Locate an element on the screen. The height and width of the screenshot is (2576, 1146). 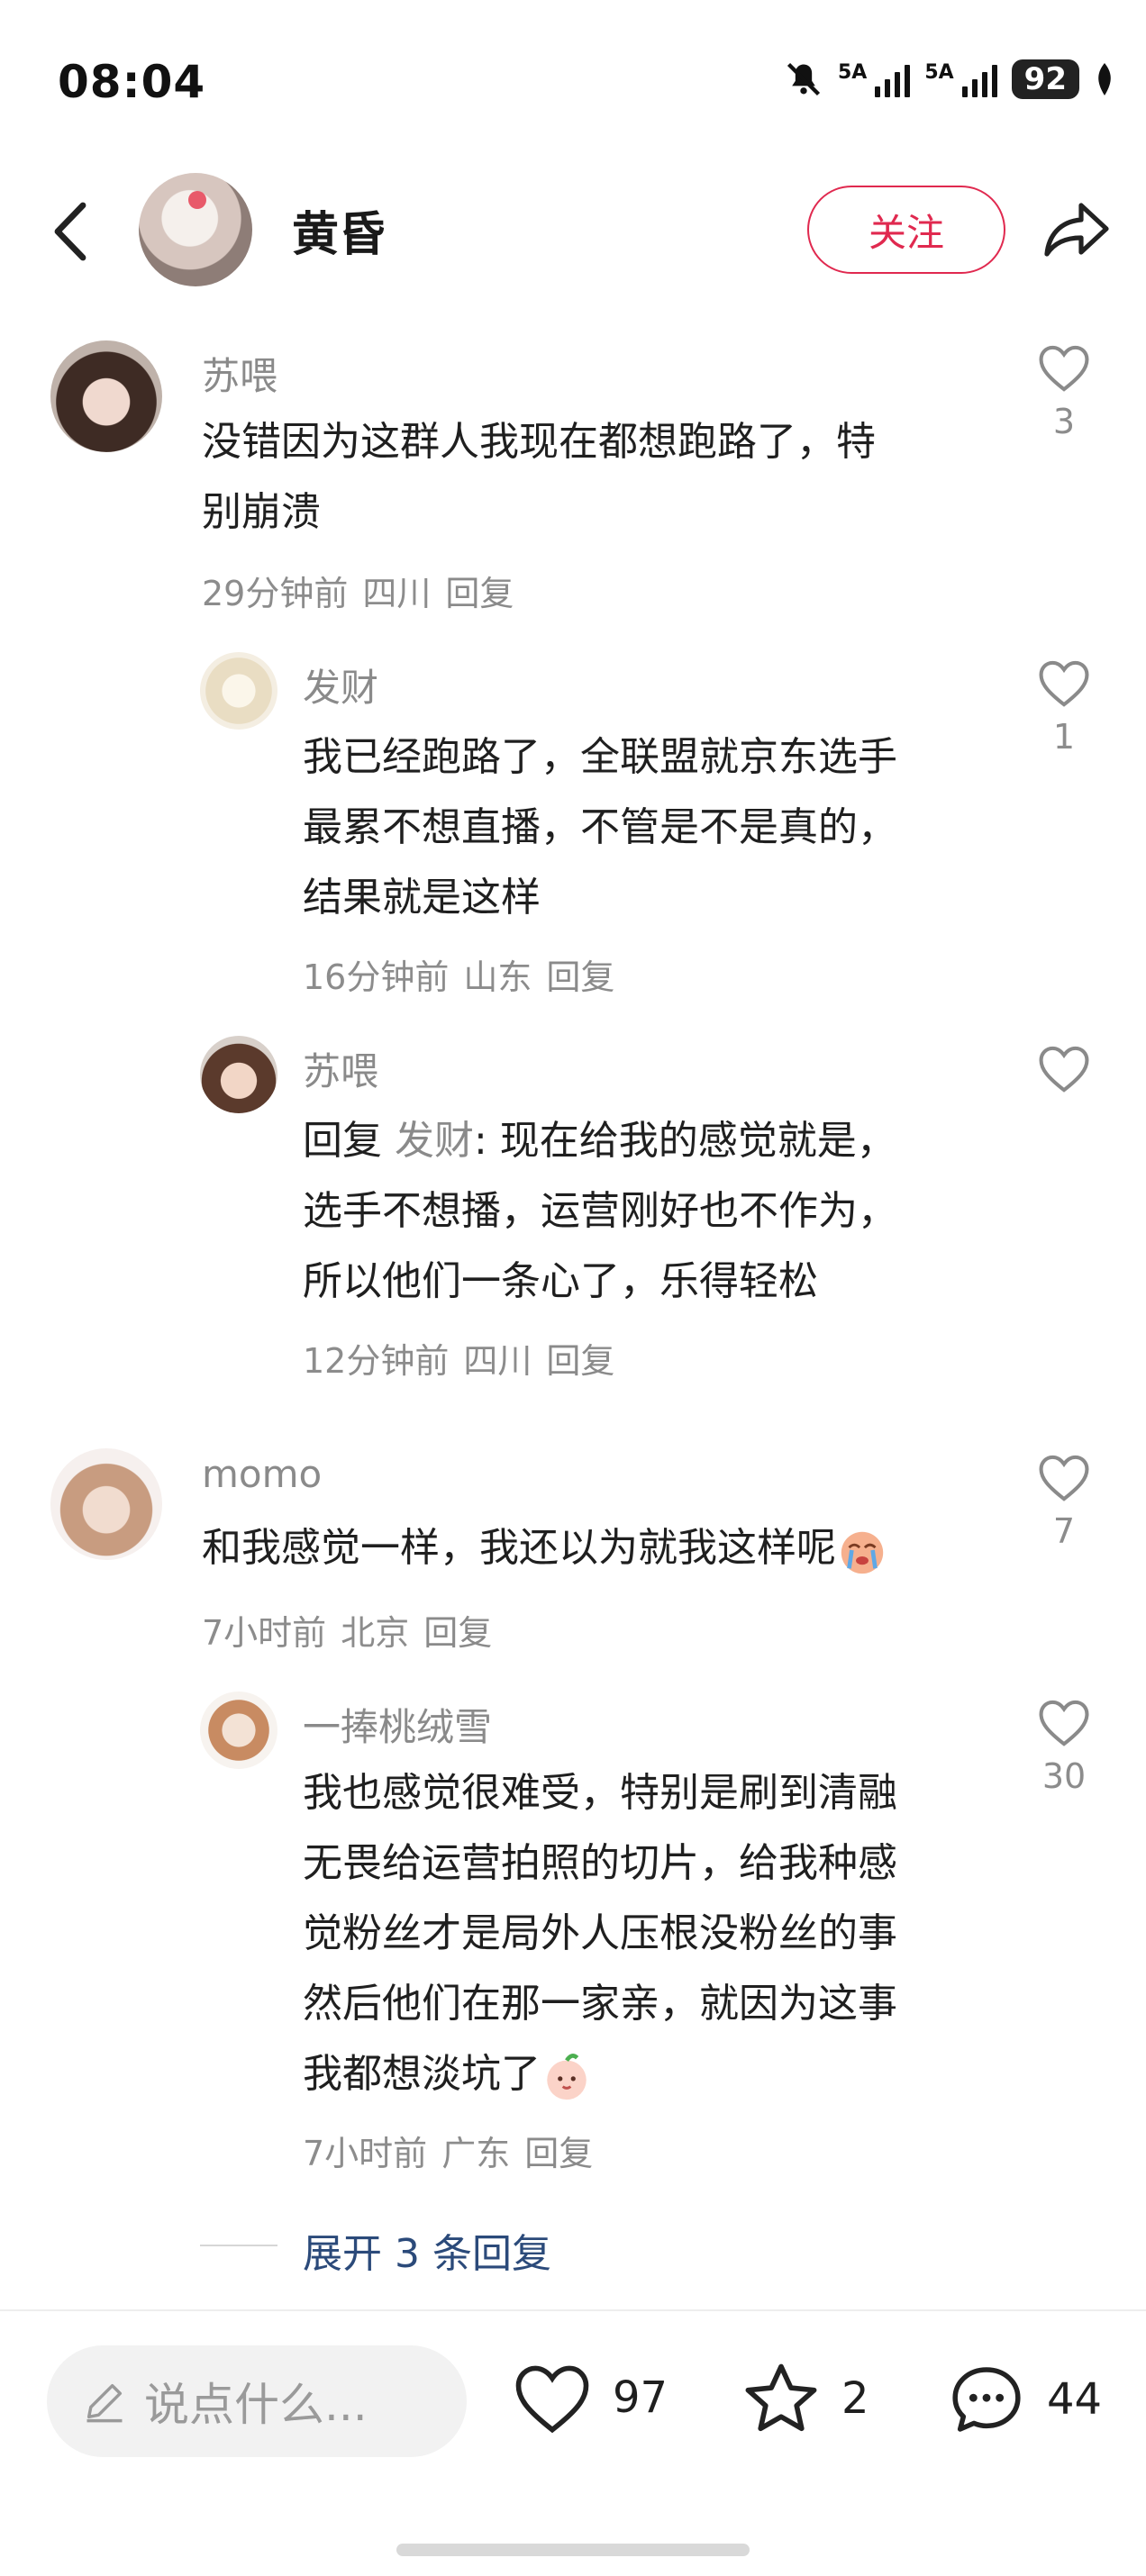
like-count: 30 is located at coordinates (1064, 1776).